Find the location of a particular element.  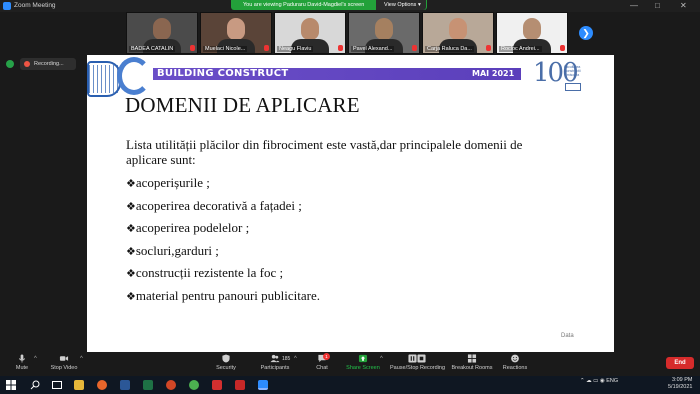

taskbar-clock: 3:09 PM 5/19/2021 is located at coordinates (680, 384).